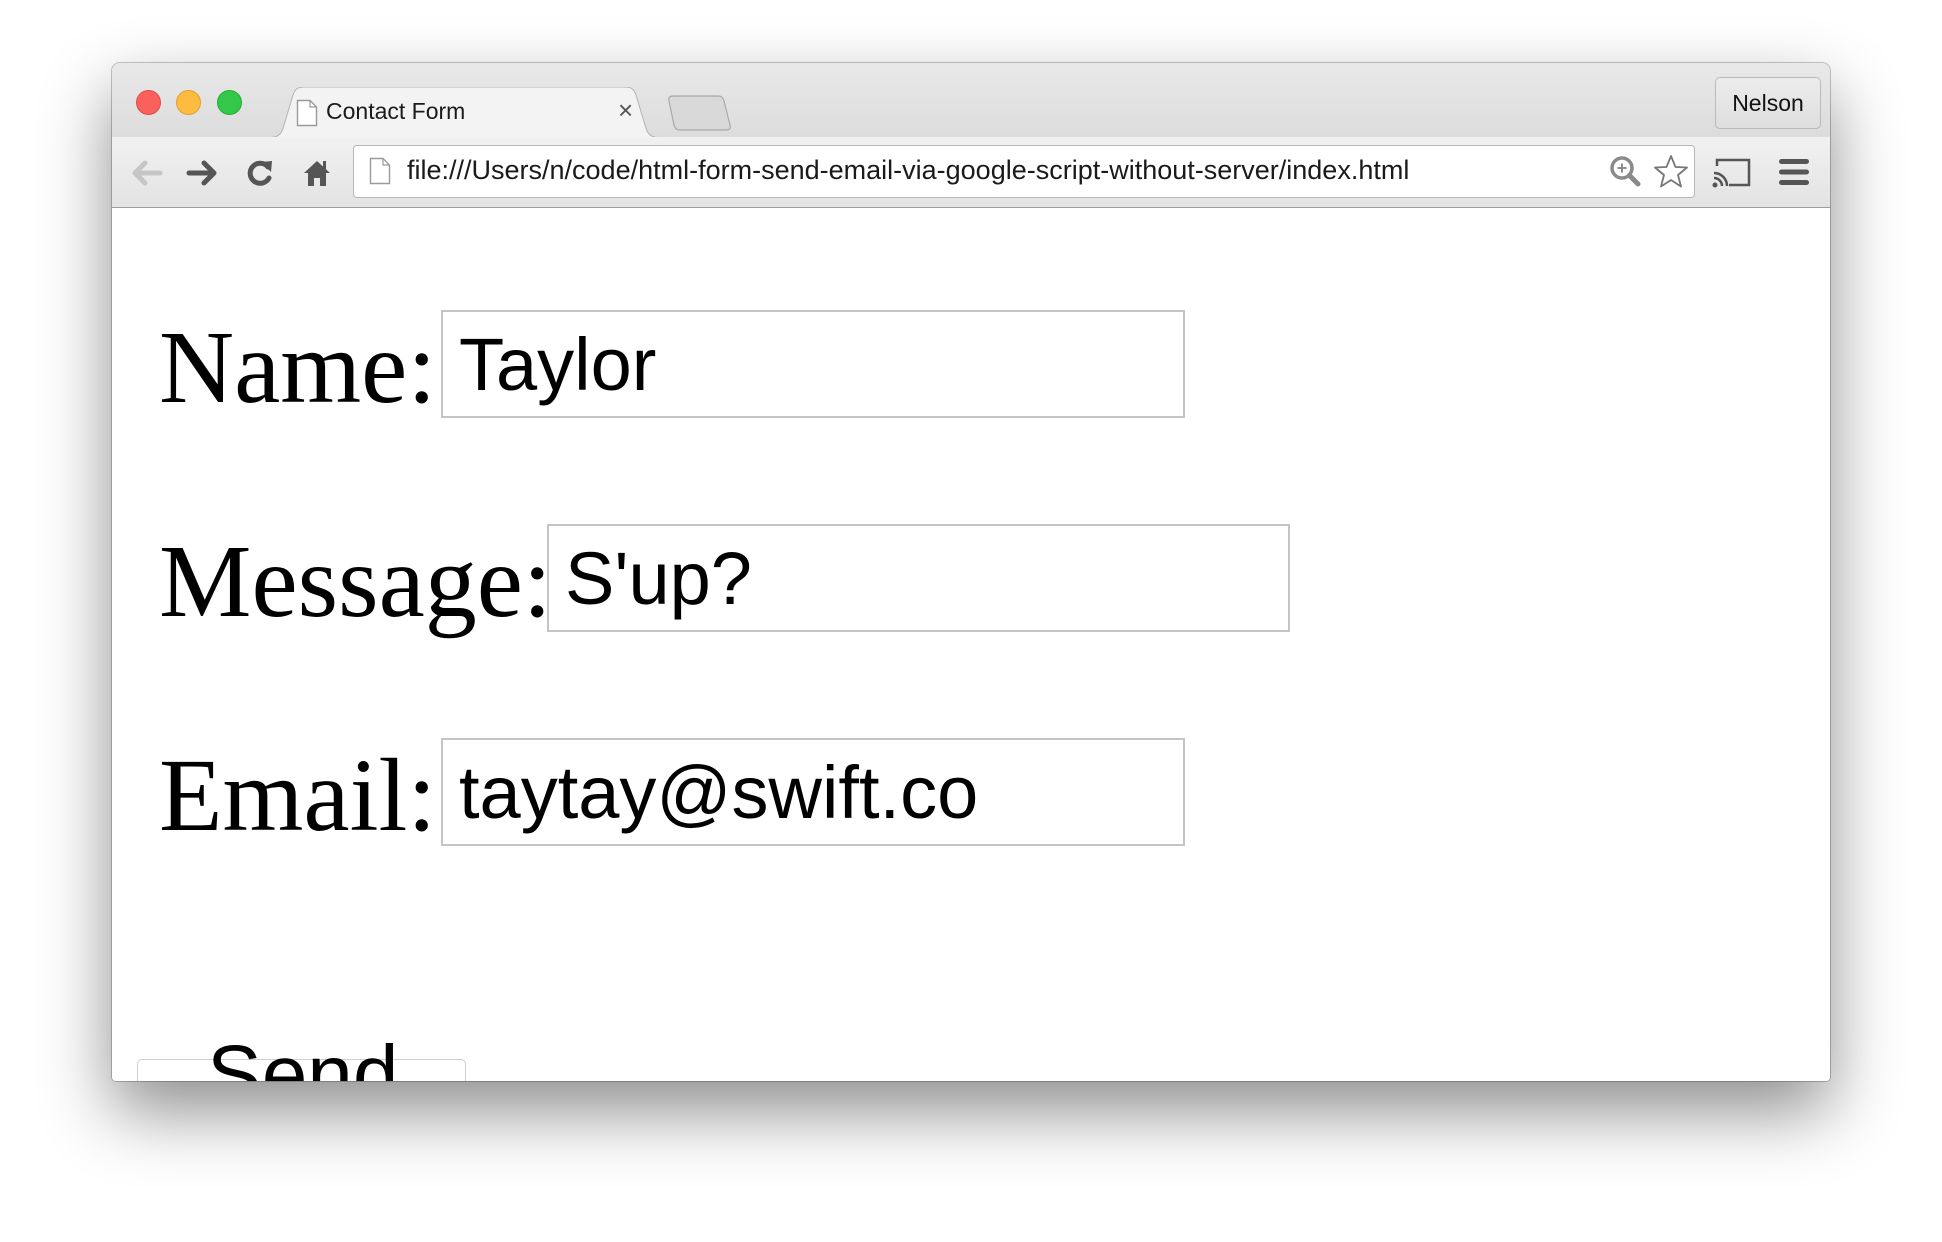  What do you see at coordinates (188, 102) in the screenshot?
I see `minimize-window-button` at bounding box center [188, 102].